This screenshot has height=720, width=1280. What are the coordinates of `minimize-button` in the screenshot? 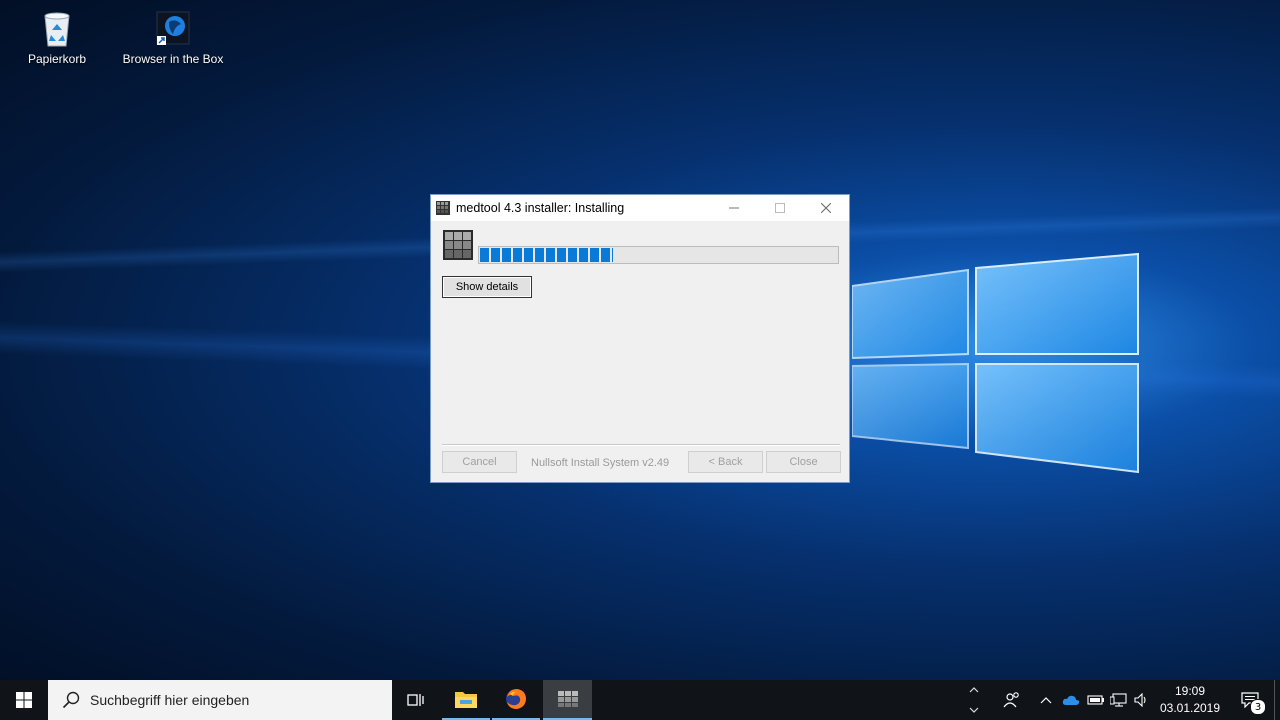 It's located at (734, 208).